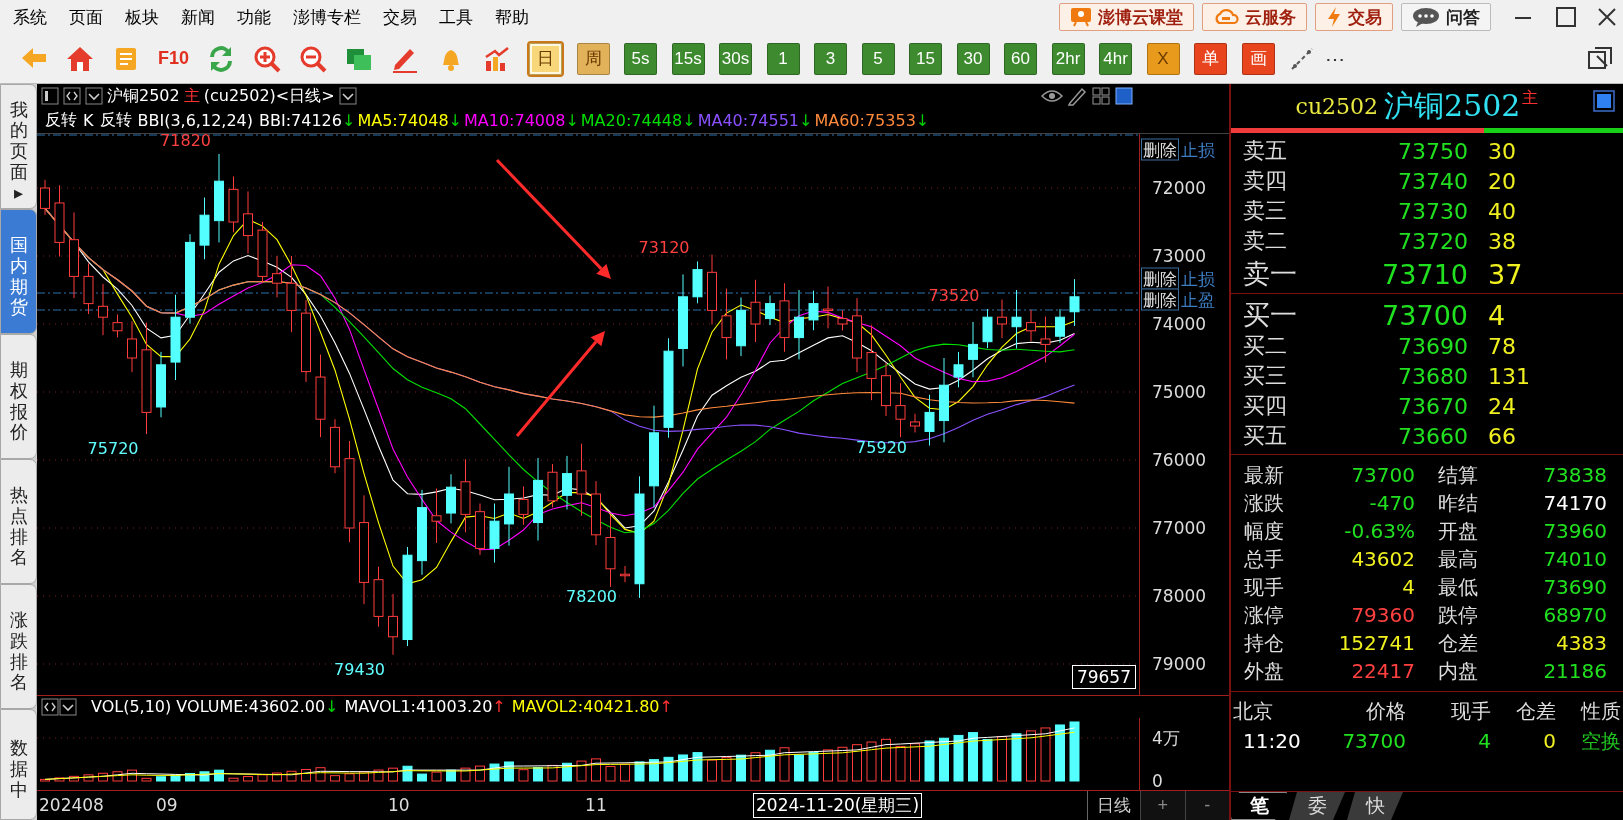  I want to click on menu-item: 板块, so click(142, 17).